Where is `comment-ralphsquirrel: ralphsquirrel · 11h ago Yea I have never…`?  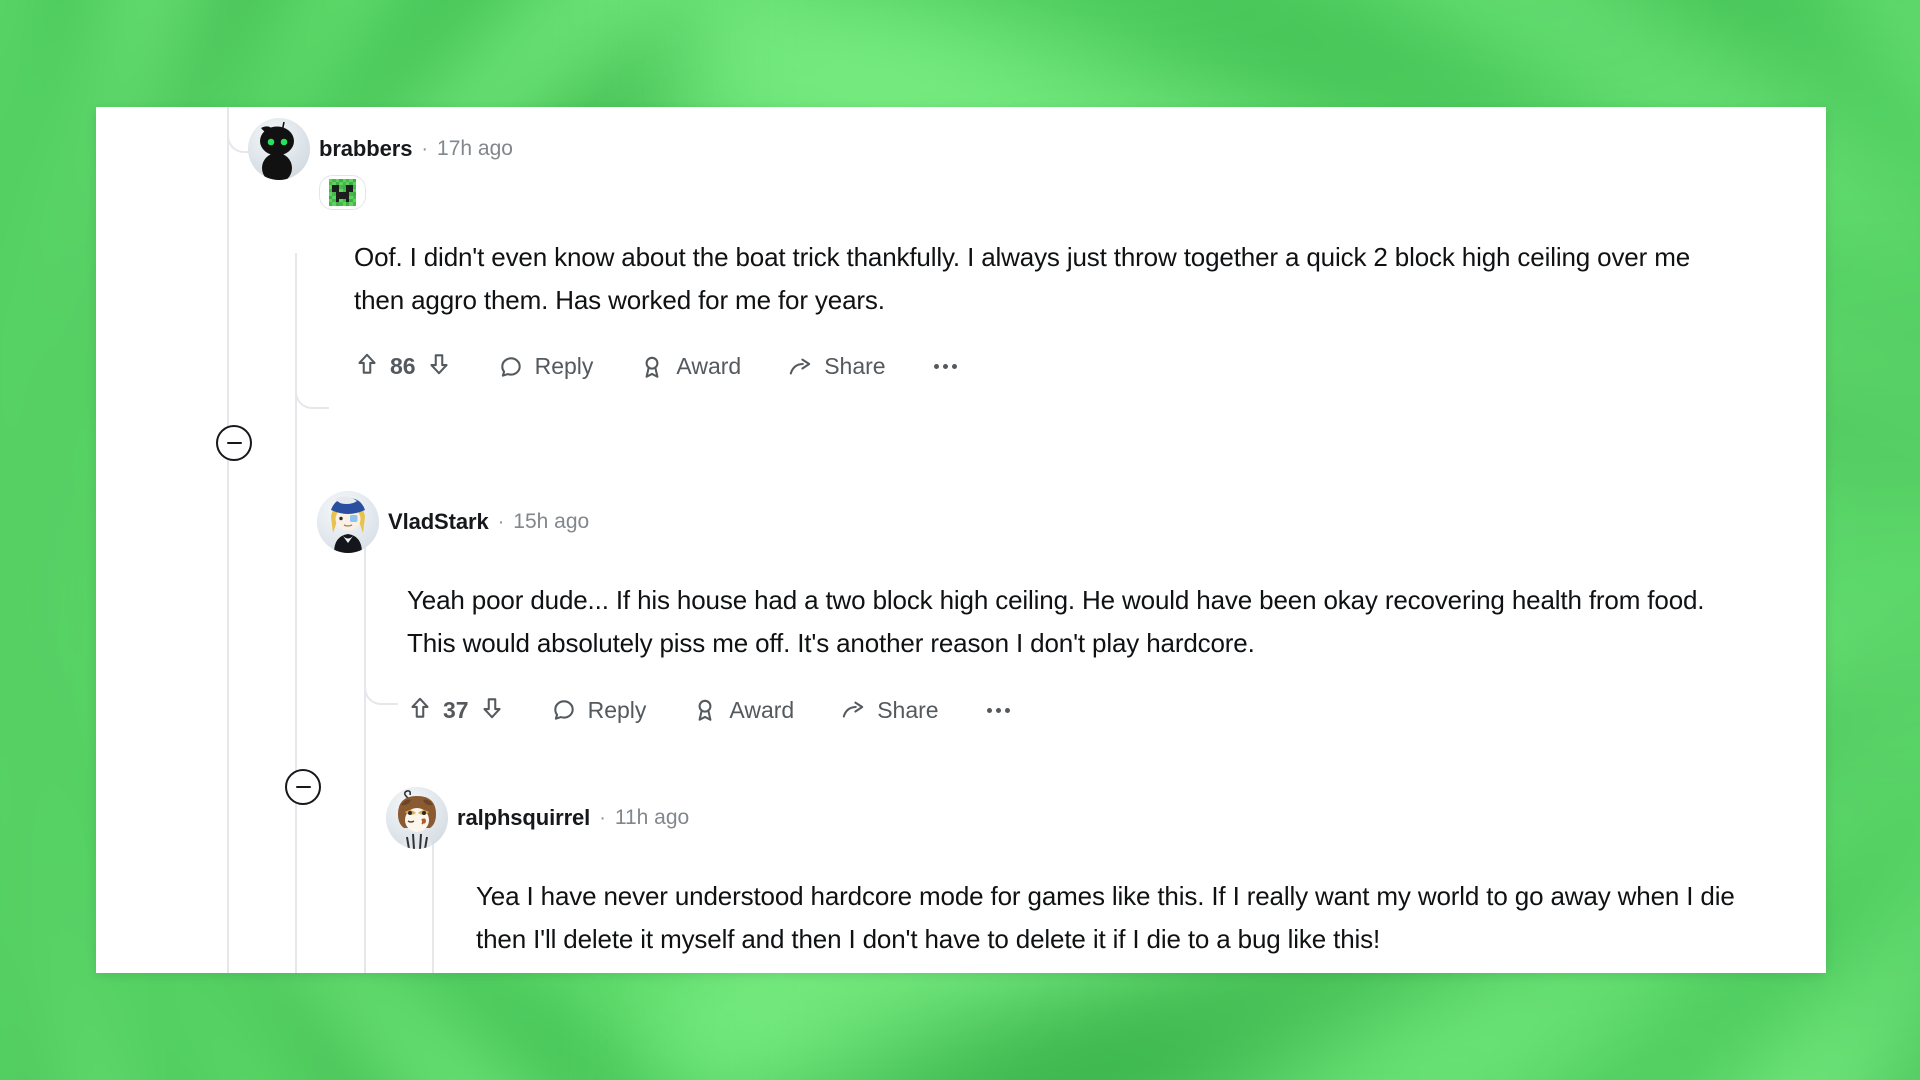
comment-ralphsquirrel: ralphsquirrel · 11h ago Yea I have never… is located at coordinates (1081, 880).